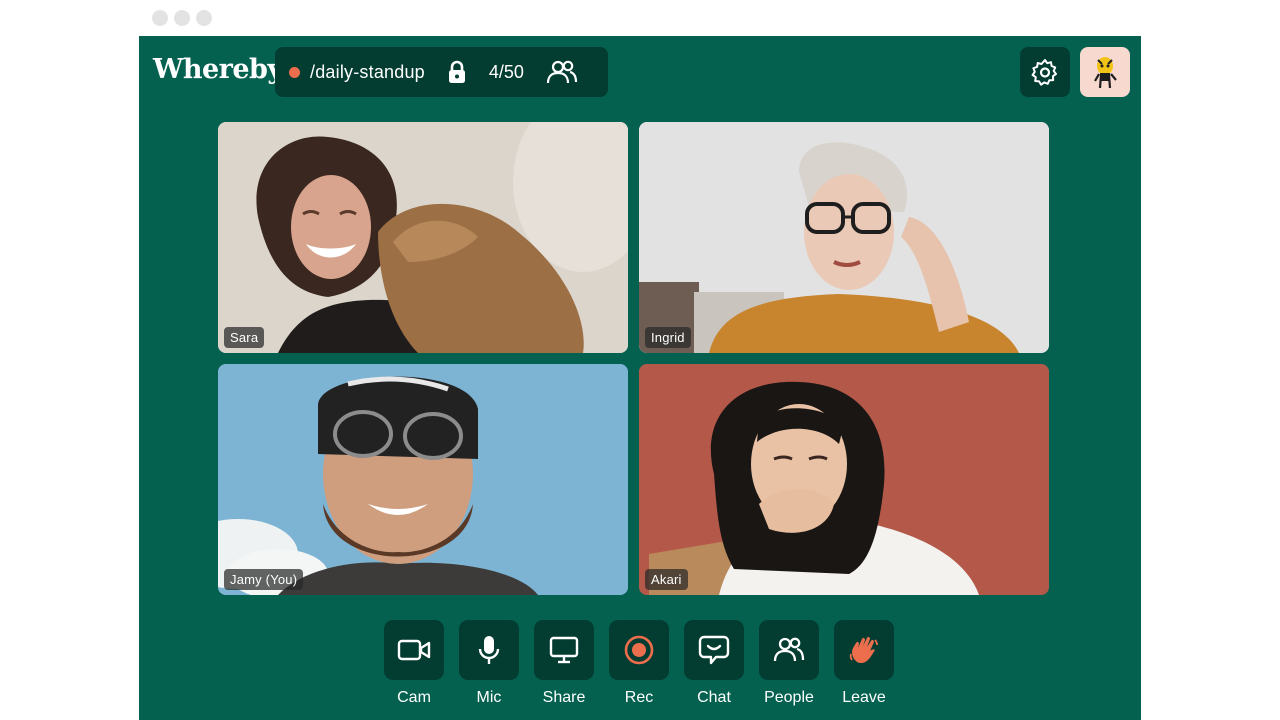 This screenshot has height=720, width=1280. I want to click on gear-icon, so click(1044, 72).